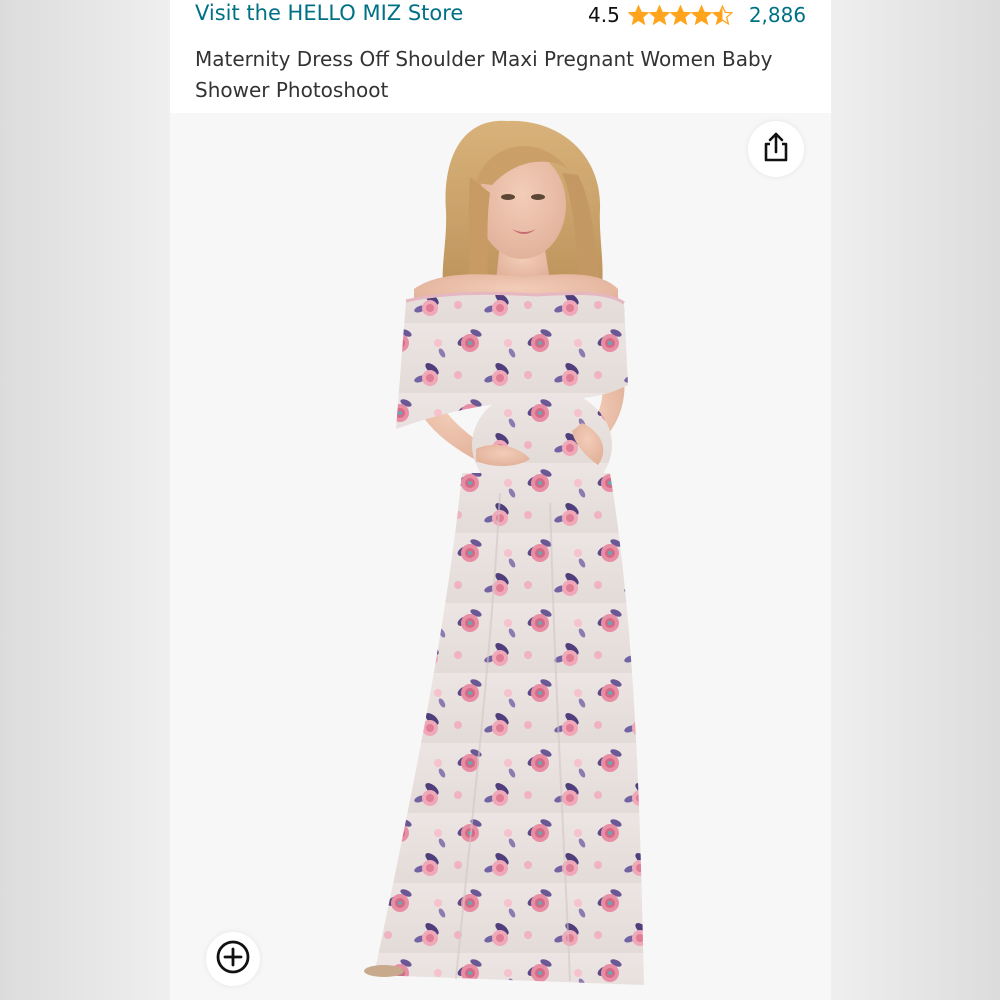 Image resolution: width=1000 pixels, height=1000 pixels. I want to click on rating-value: 4.5, so click(604, 15).